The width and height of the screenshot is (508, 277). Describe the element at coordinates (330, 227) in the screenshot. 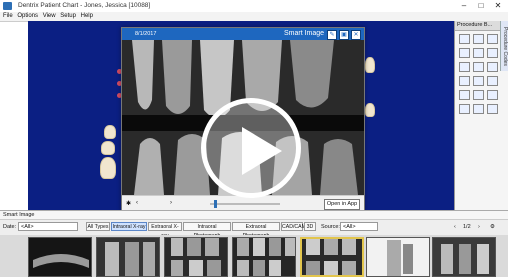

I see `source-label: Source:` at that location.